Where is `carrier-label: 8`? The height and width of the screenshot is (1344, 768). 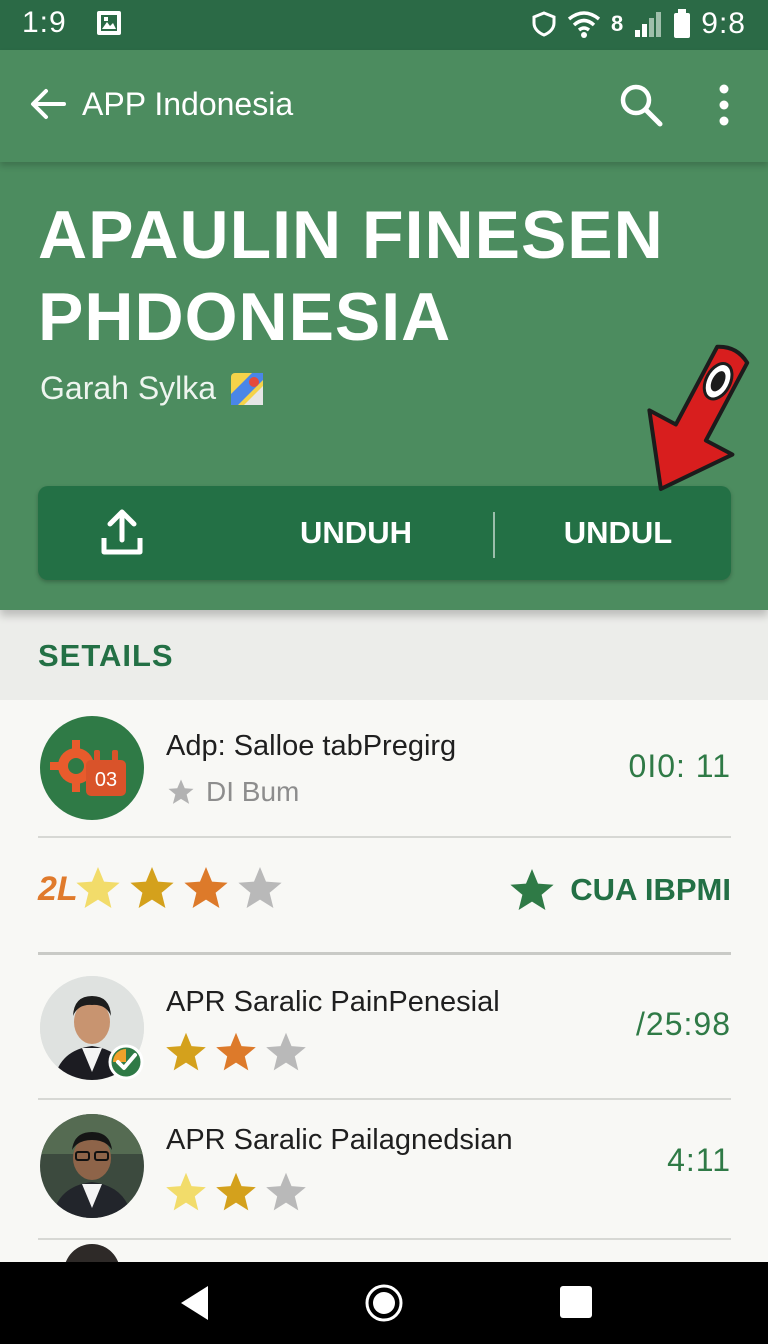 carrier-label: 8 is located at coordinates (617, 23).